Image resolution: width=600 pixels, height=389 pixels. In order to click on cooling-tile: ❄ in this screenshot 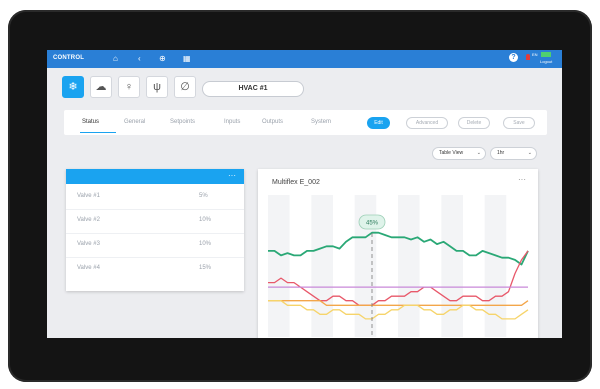, I will do `click(73, 87)`.